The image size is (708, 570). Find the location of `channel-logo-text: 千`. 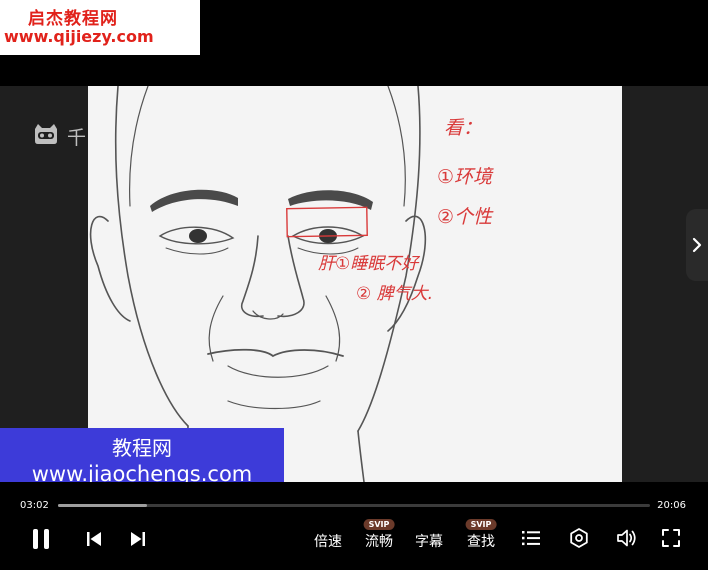

channel-logo-text: 千 is located at coordinates (77, 138).